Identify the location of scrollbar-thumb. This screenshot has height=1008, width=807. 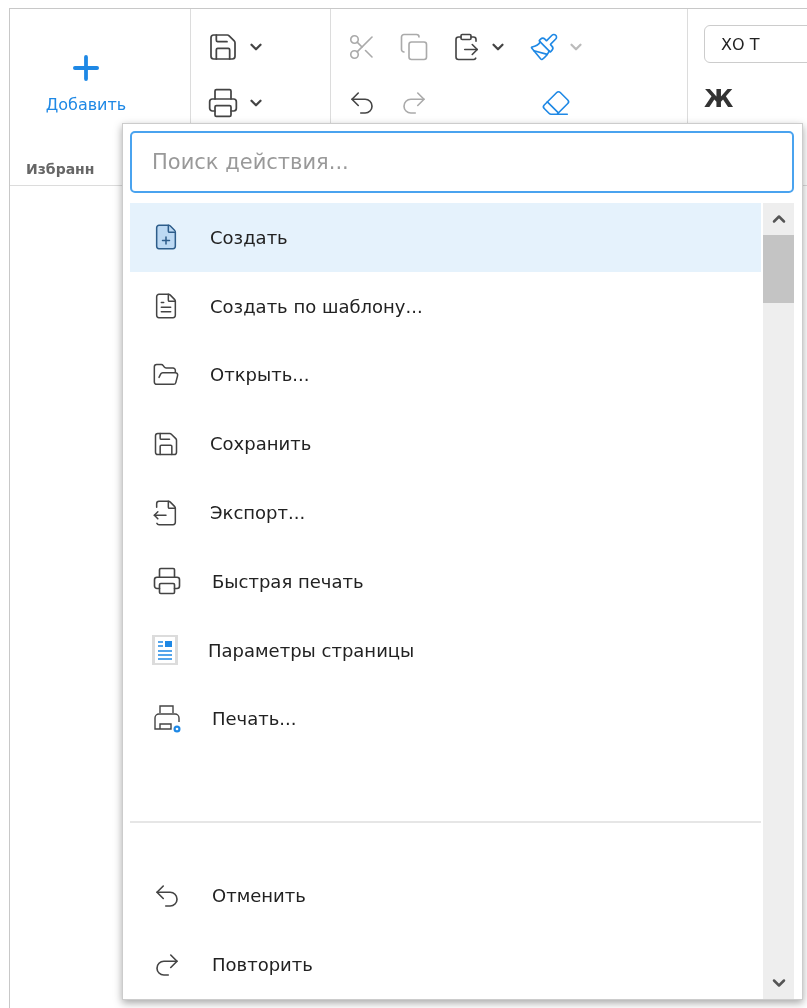
(778, 269).